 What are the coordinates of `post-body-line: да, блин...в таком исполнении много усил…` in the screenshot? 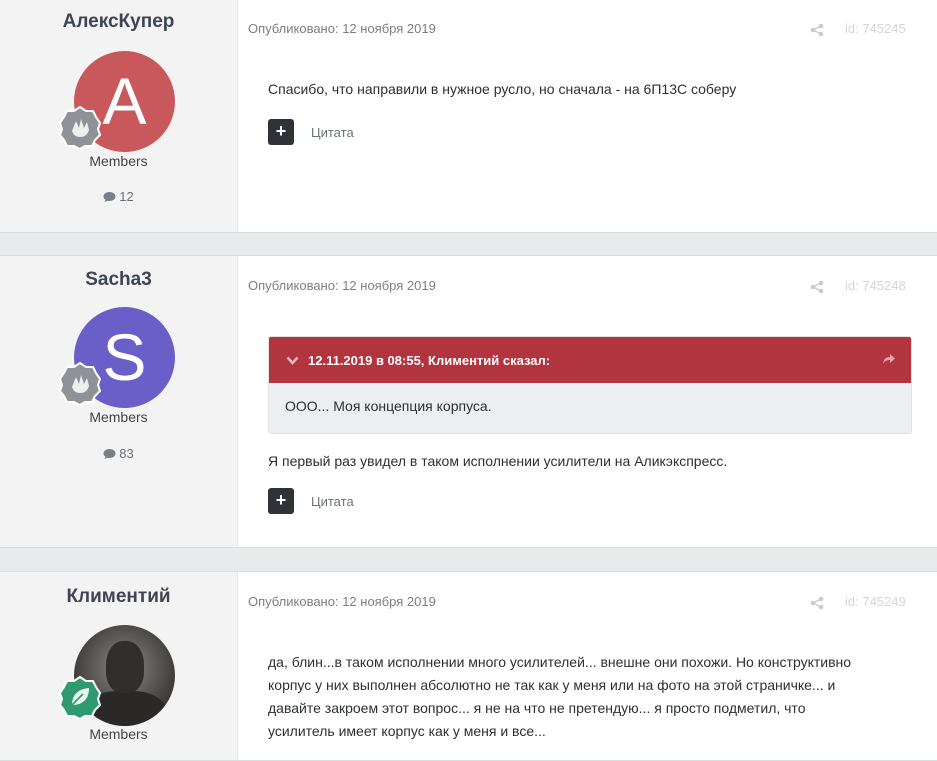 It's located at (560, 662).